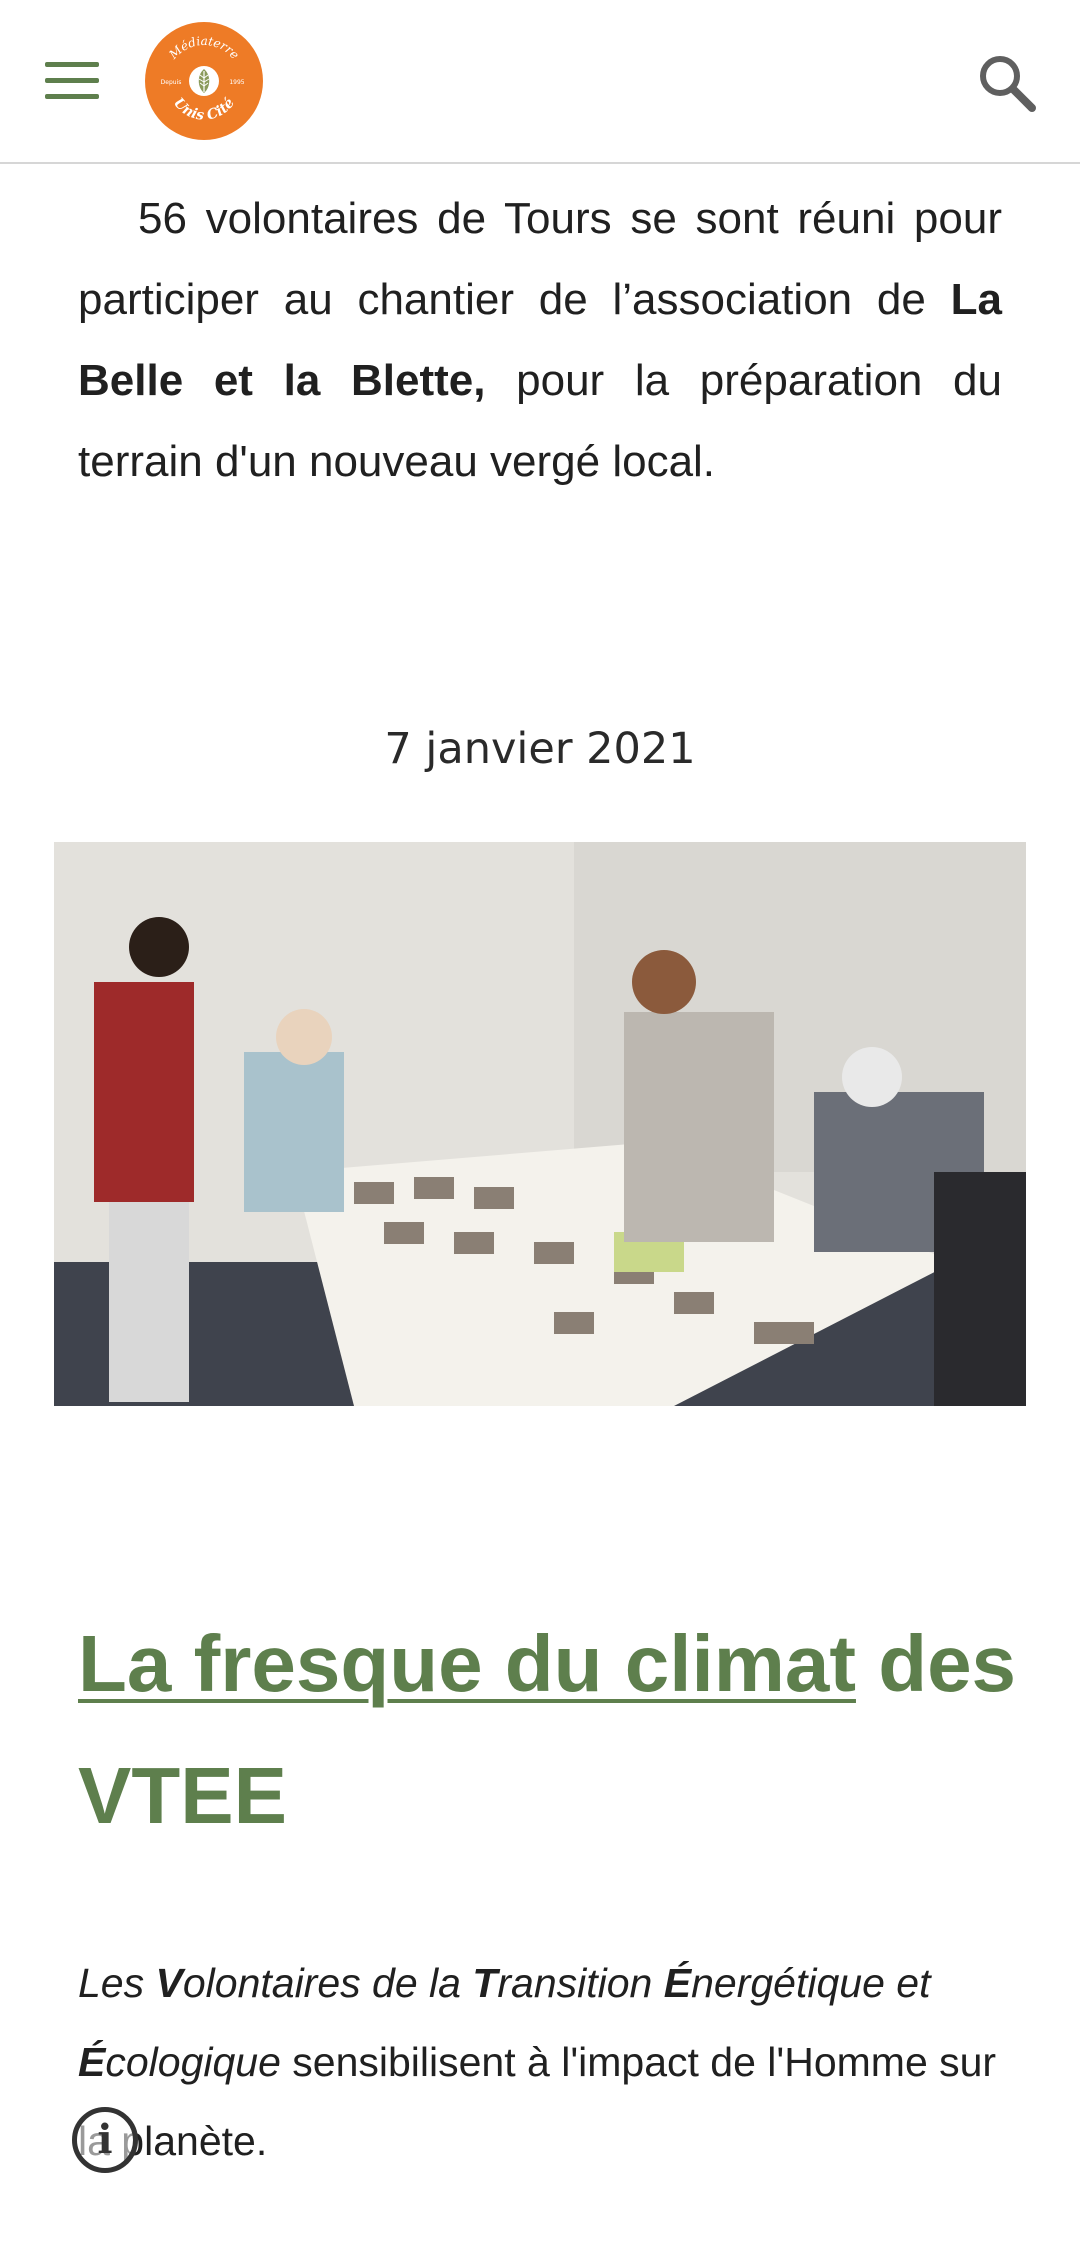 This screenshot has height=2263, width=1080. I want to click on summary-text: olontaires de la, so click(327, 1983).